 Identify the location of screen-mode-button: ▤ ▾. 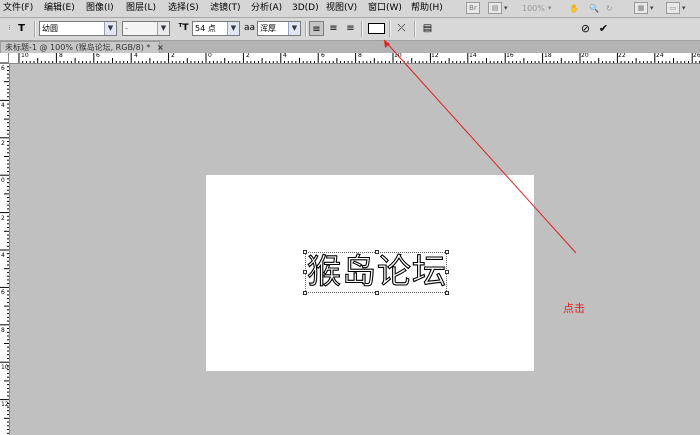
(498, 8).